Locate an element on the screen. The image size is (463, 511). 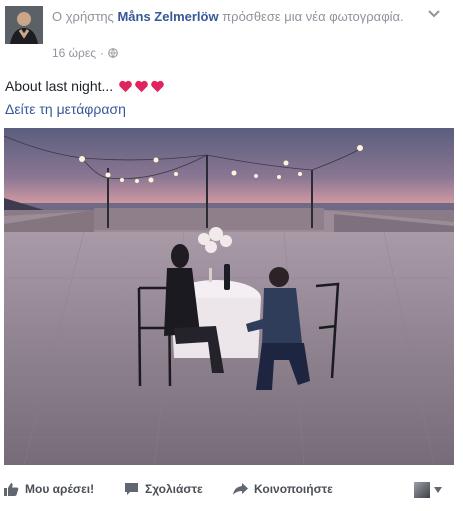
post-meta: 16 ώρες · is located at coordinates (85, 53).